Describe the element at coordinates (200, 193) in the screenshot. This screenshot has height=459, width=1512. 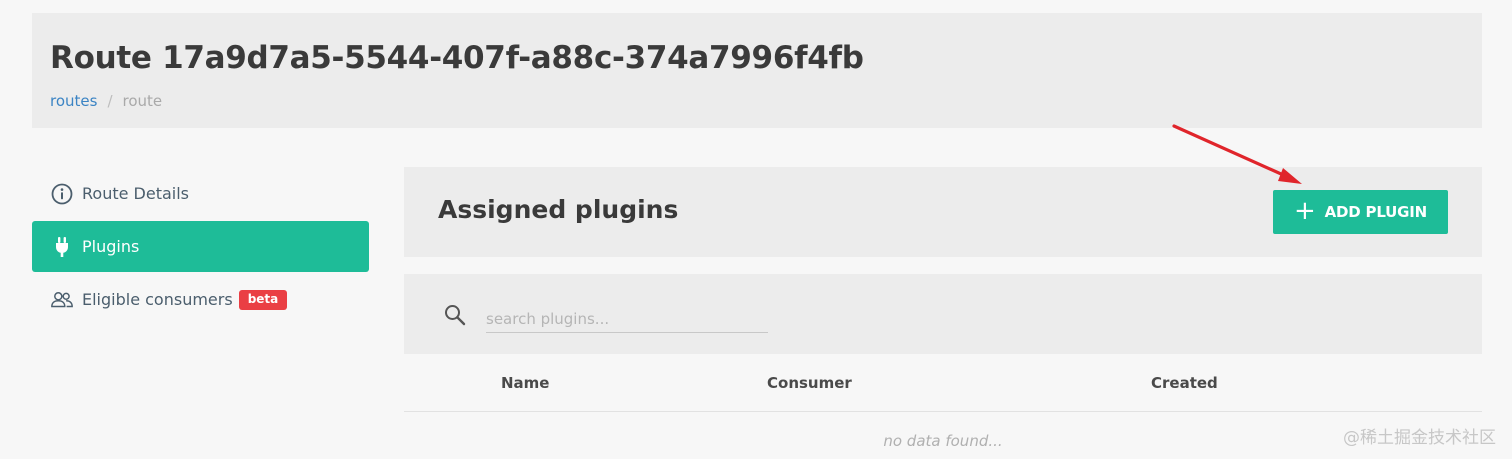
I see `sidebar-item-route-details: Route Details` at that location.